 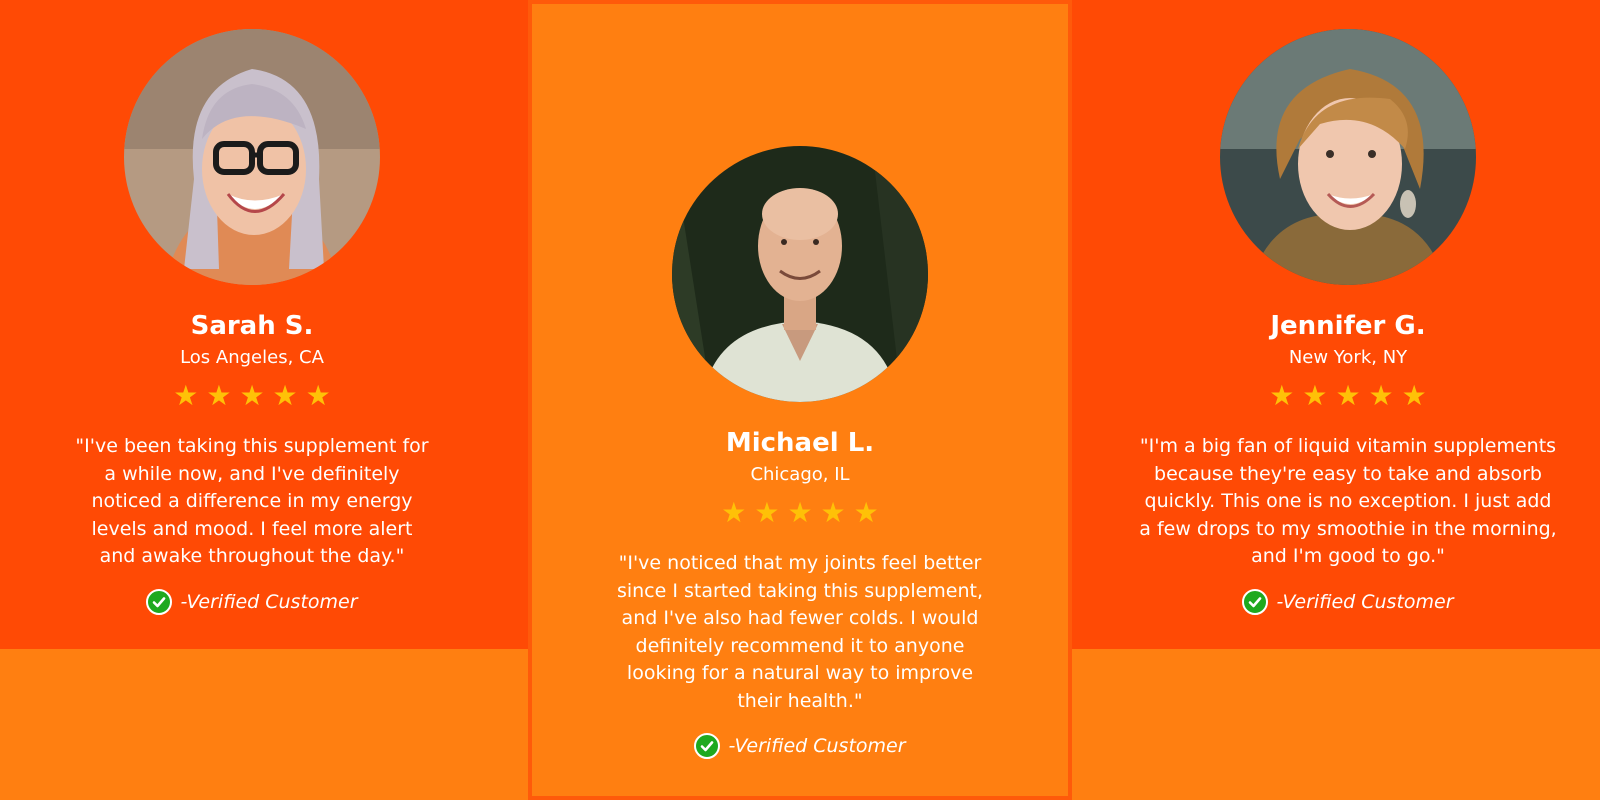 I want to click on quote-line: "I've noticed that my joints feel better, so click(x=800, y=563).